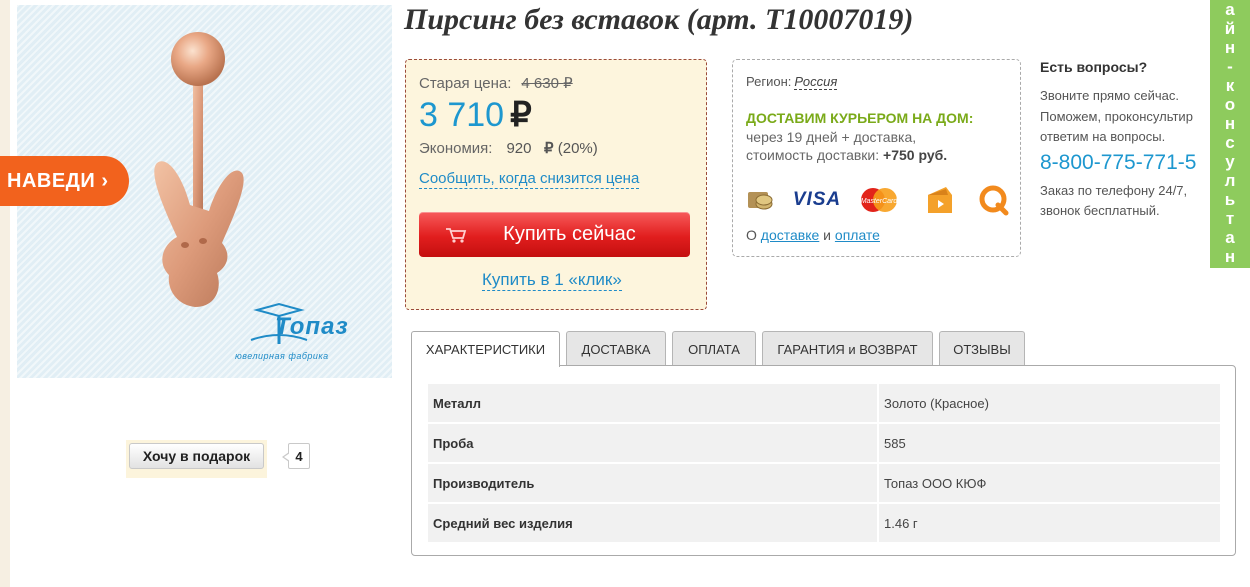 This screenshot has width=1250, height=587. I want to click on tab-characteristics: ХАРАКТЕРИСТИКИ, so click(485, 349).